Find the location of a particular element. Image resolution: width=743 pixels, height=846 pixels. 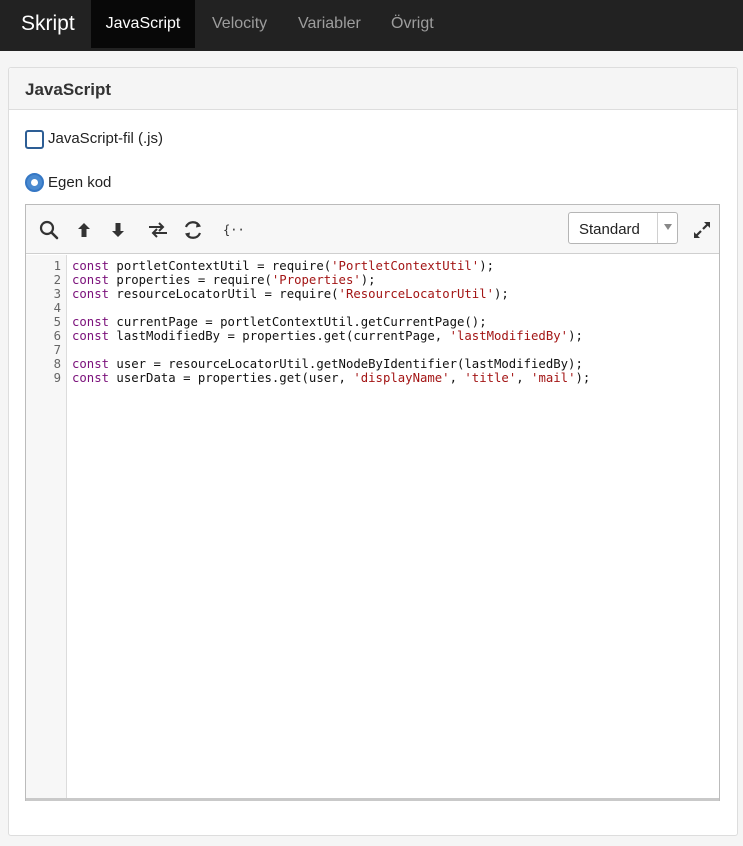

tab-javascript: JavaScript is located at coordinates (143, 24).